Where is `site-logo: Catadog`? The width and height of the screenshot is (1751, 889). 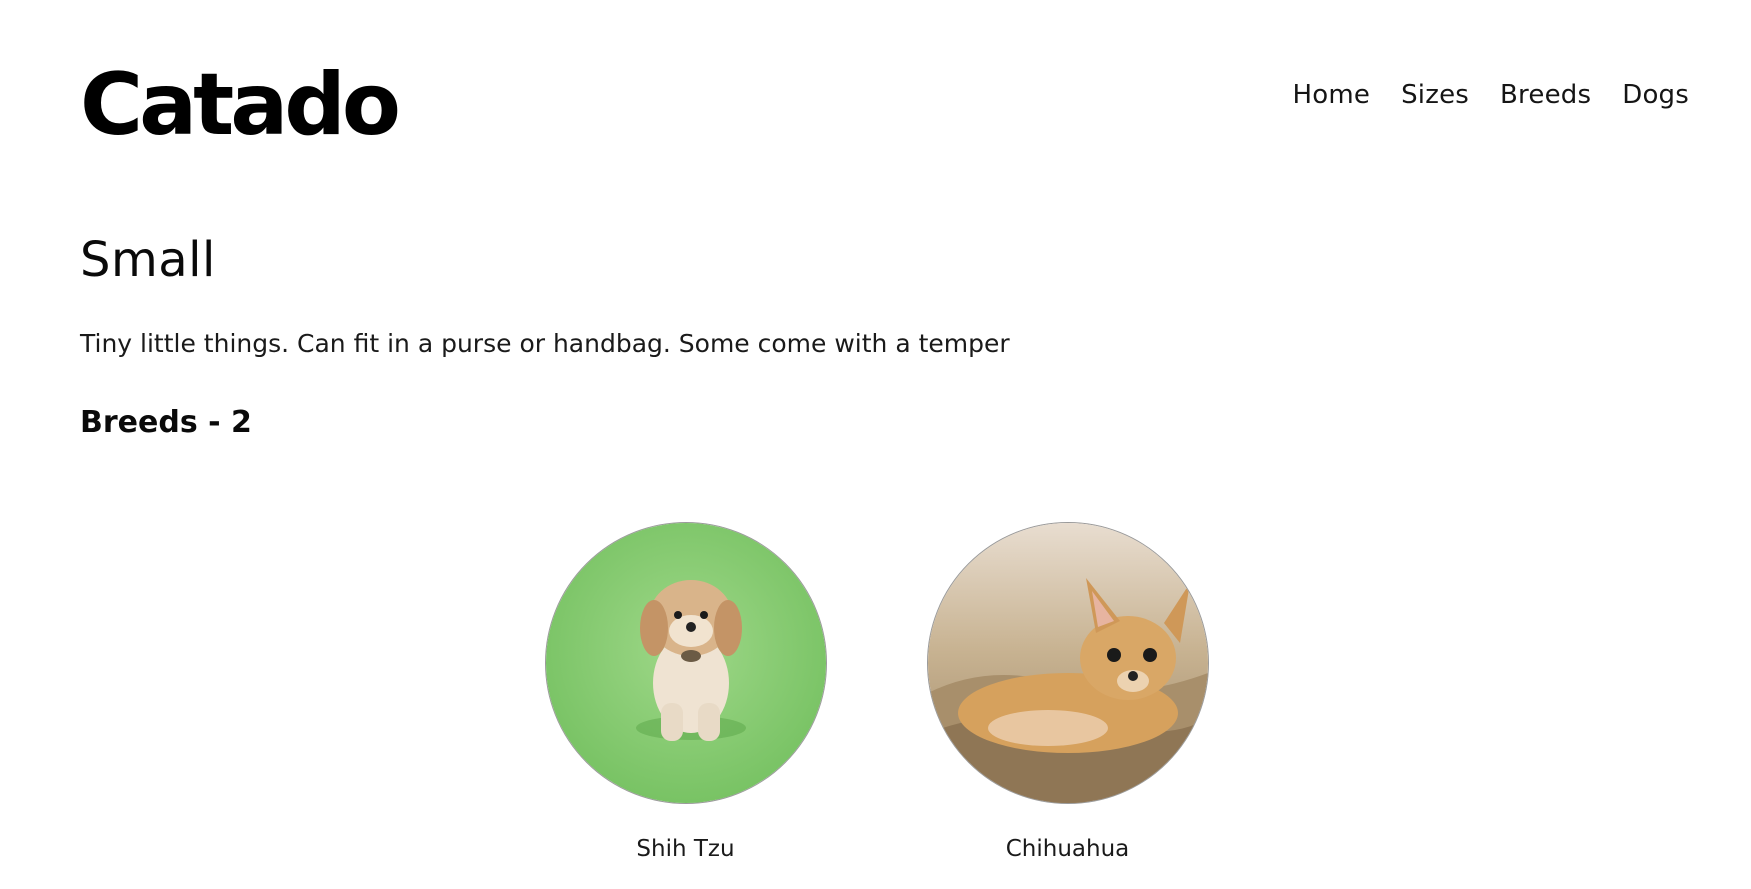 site-logo: Catadog is located at coordinates (269, 112).